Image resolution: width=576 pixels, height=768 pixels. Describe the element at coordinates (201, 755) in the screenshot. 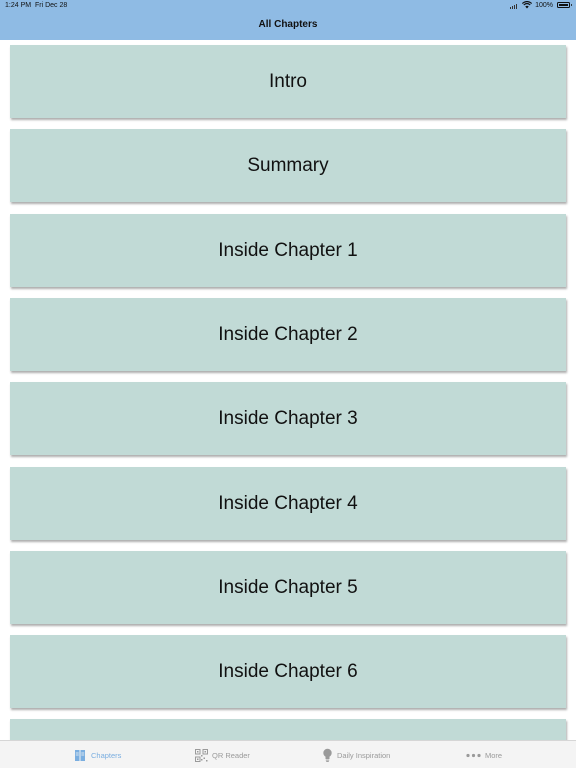

I see `qr-code-icon` at that location.